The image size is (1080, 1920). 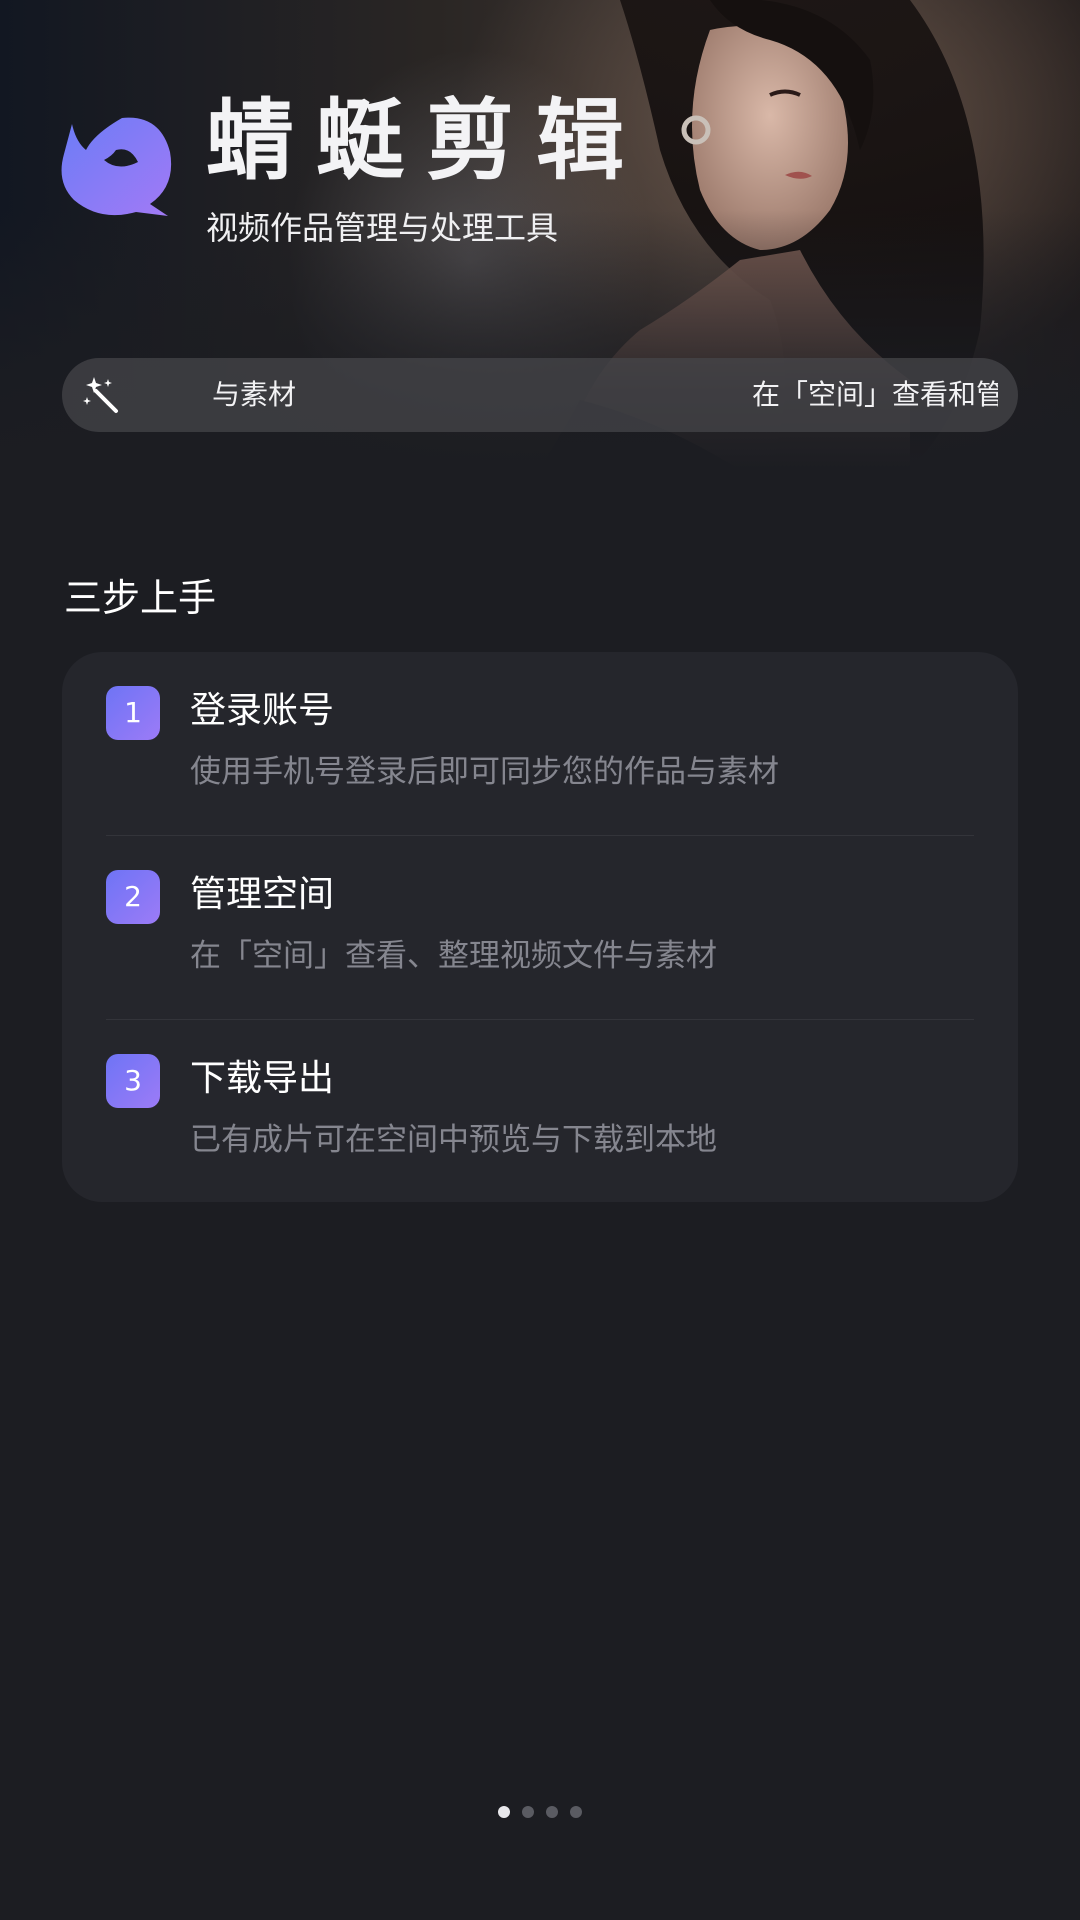 What do you see at coordinates (540, 1112) in the screenshot?
I see `step-item-download-export: 3 下载导出 已有成片可在空间中预览与下载到本地` at bounding box center [540, 1112].